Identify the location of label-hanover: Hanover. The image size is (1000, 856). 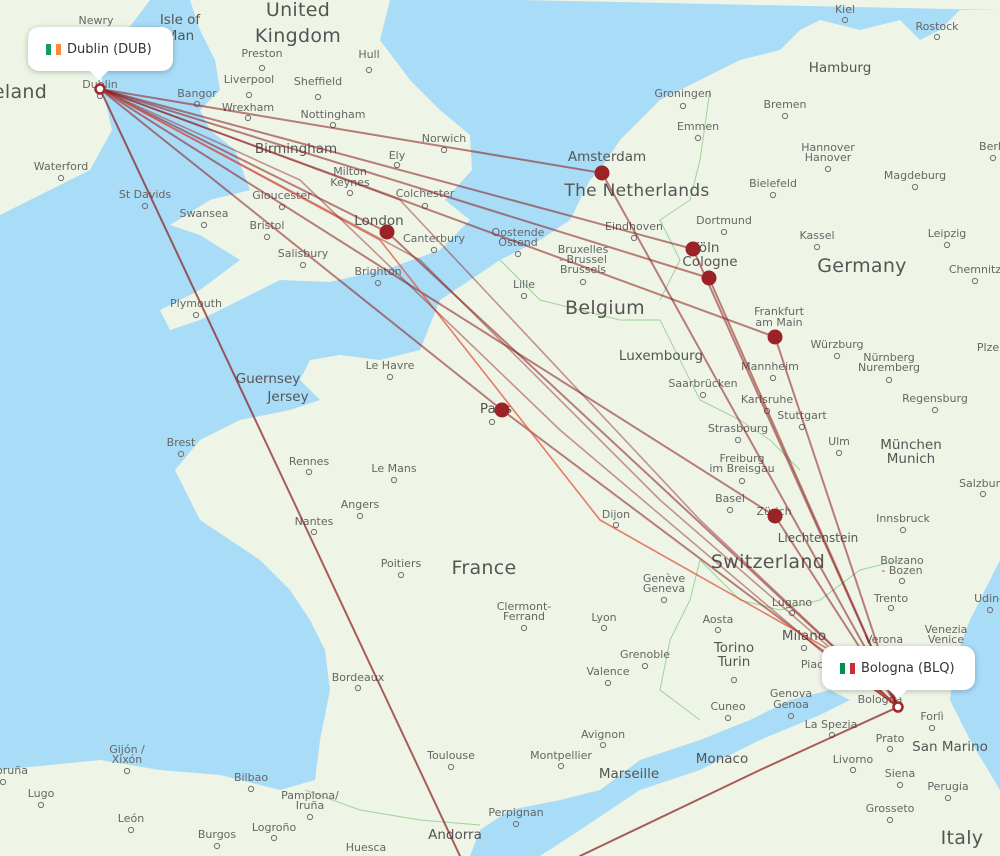
(828, 157).